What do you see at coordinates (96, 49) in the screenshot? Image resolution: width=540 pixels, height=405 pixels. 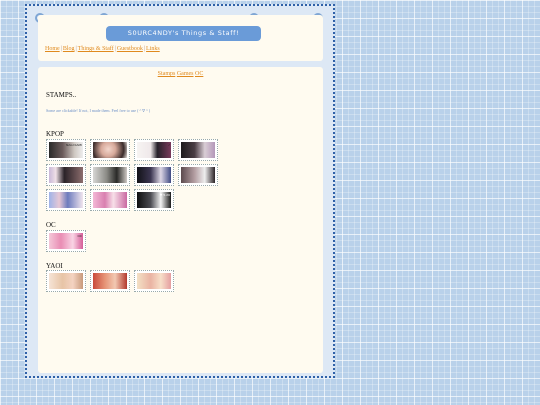 I see `nav-things-link: Things & Staff` at bounding box center [96, 49].